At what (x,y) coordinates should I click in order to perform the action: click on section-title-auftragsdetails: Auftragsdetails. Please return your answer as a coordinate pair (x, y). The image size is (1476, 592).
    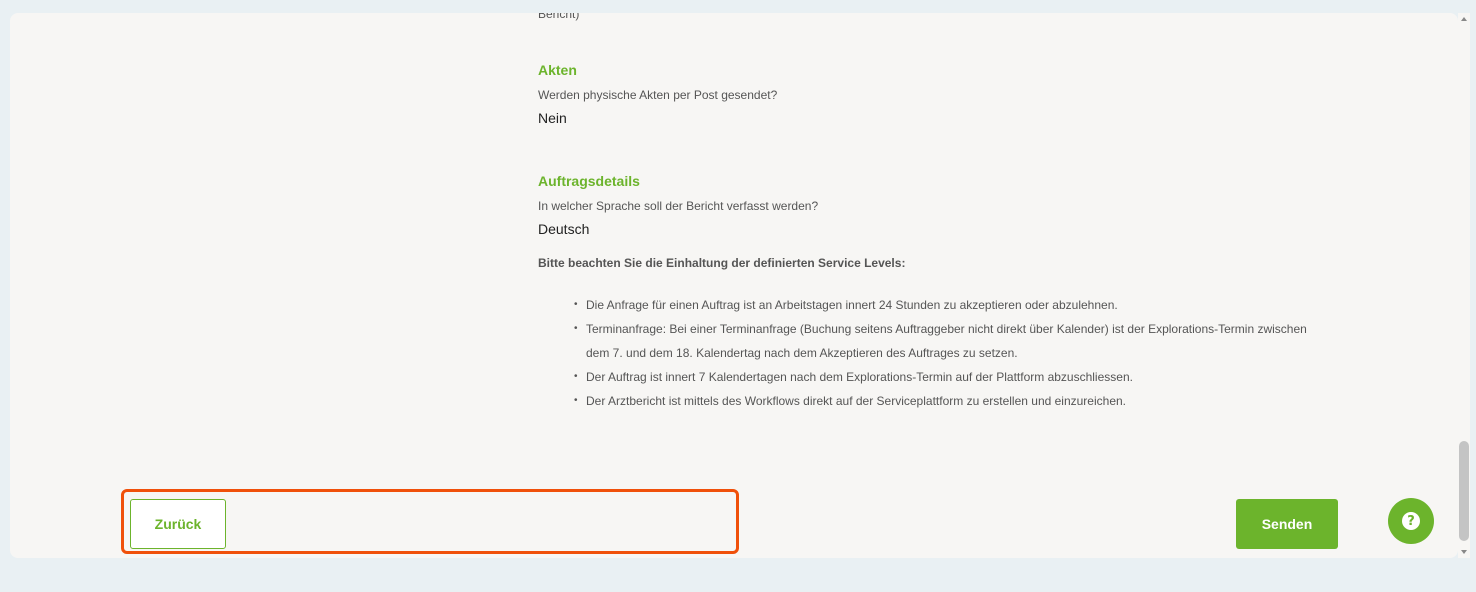
    Looking at the image, I should click on (589, 181).